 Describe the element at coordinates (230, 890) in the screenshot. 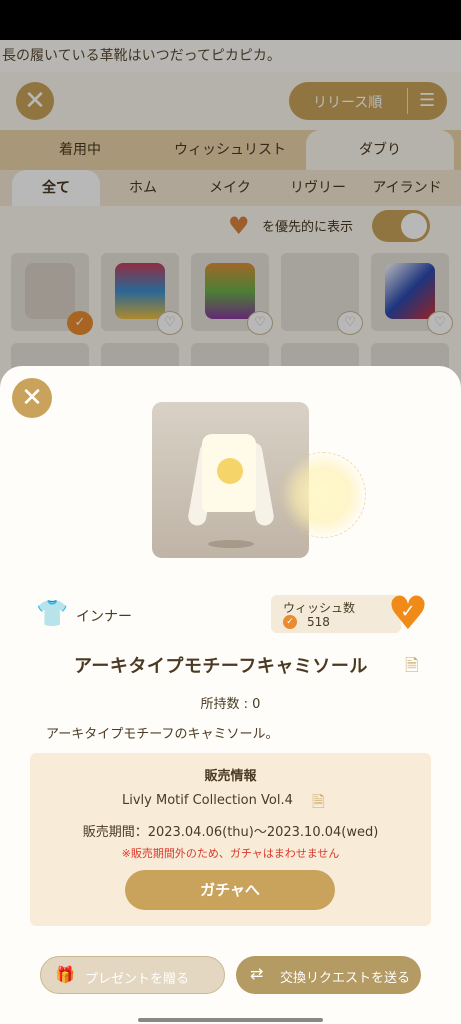

I see `gacha-button: ガチャへ` at that location.